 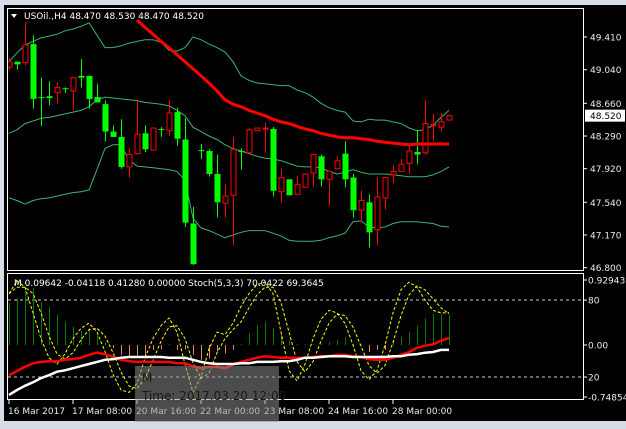 I want to click on price-tick-label: 49.410, so click(x=606, y=39).